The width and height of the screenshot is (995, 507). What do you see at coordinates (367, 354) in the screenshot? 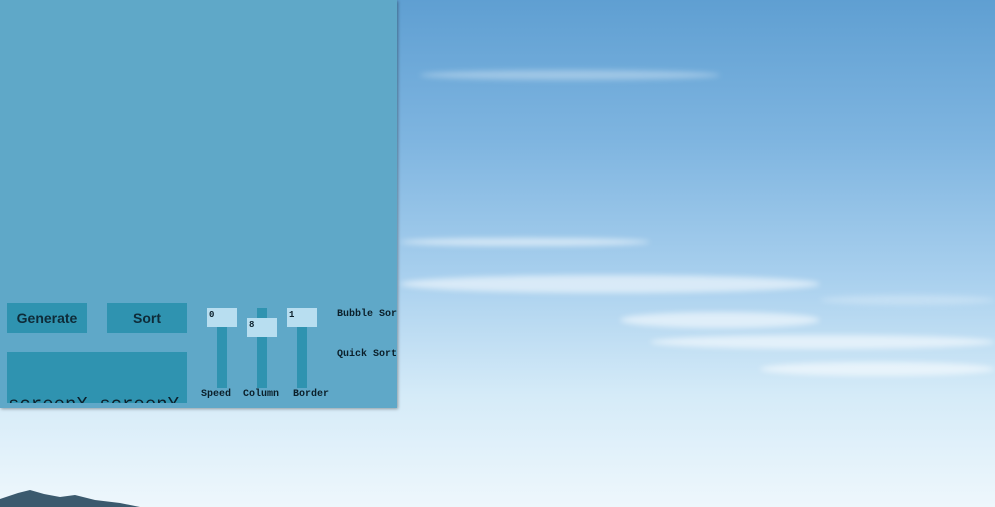
I see `quick-sort-option: Quick Sort` at bounding box center [367, 354].